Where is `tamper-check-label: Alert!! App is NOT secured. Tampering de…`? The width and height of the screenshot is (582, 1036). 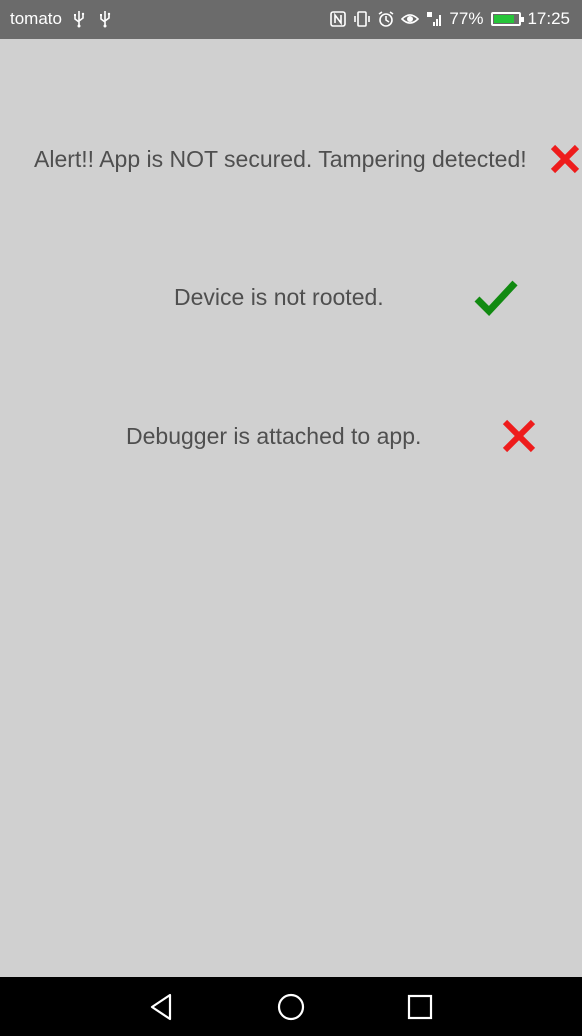
tamper-check-label: Alert!! App is NOT secured. Tampering de… is located at coordinates (280, 159).